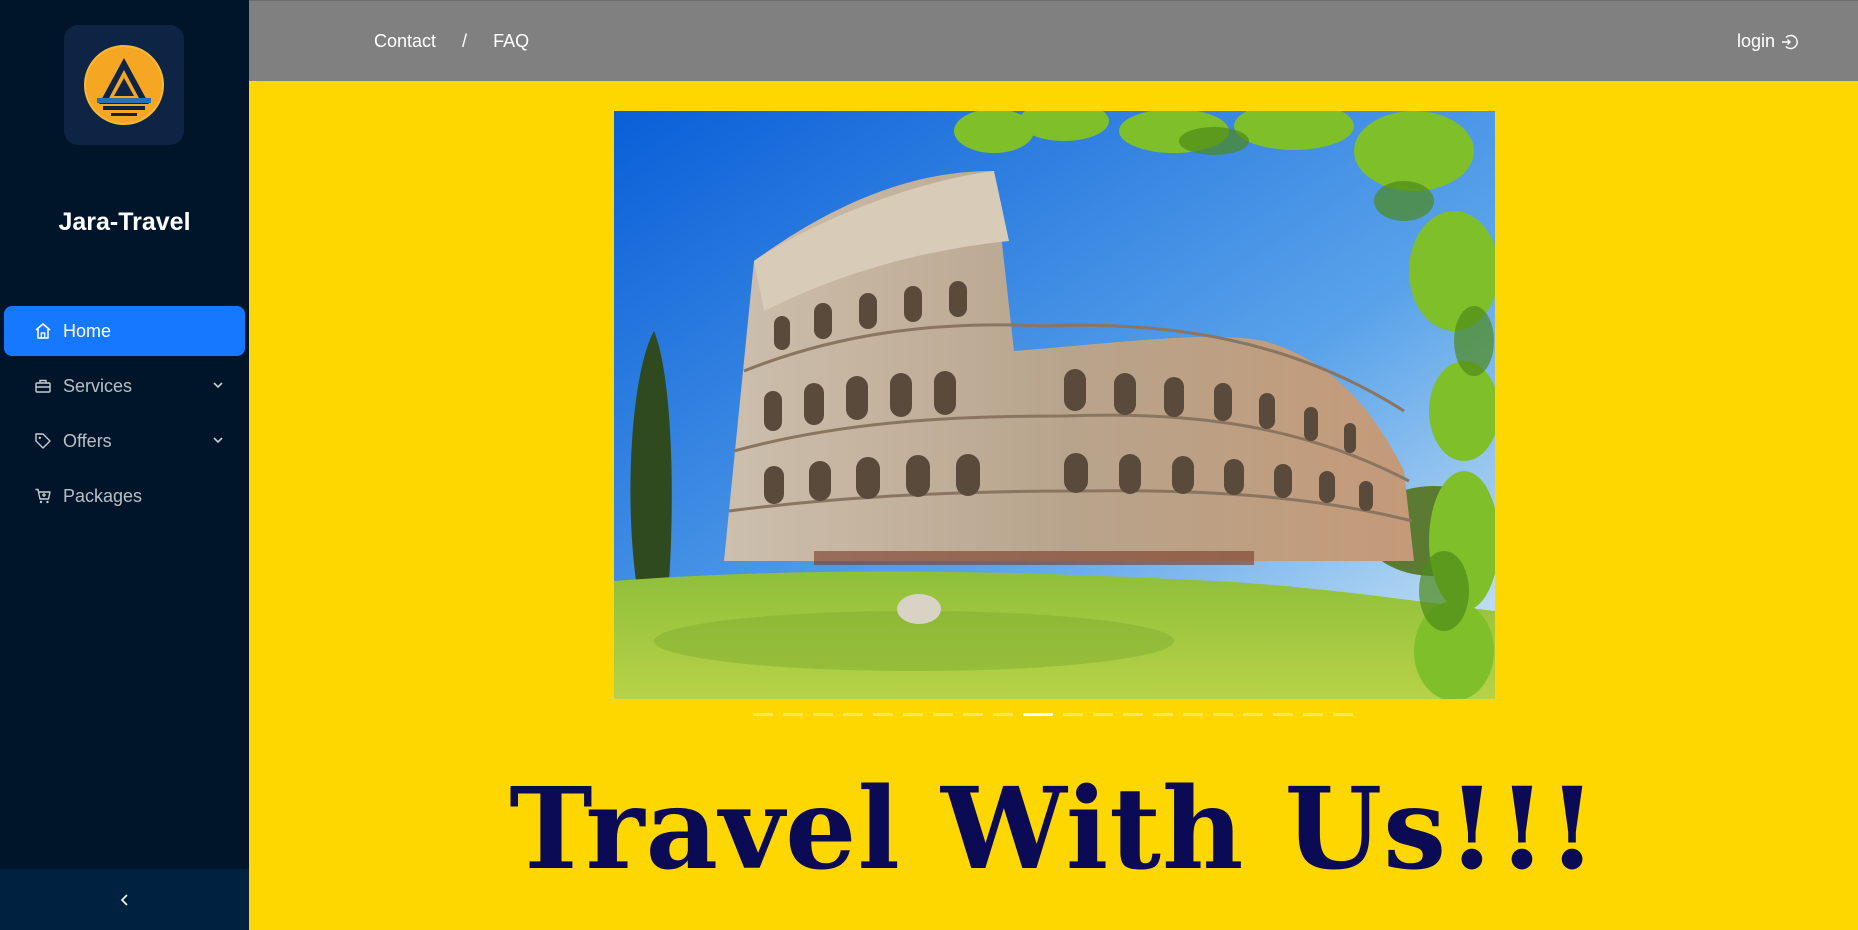 The width and height of the screenshot is (1858, 930). I want to click on cart-icon, so click(43, 496).